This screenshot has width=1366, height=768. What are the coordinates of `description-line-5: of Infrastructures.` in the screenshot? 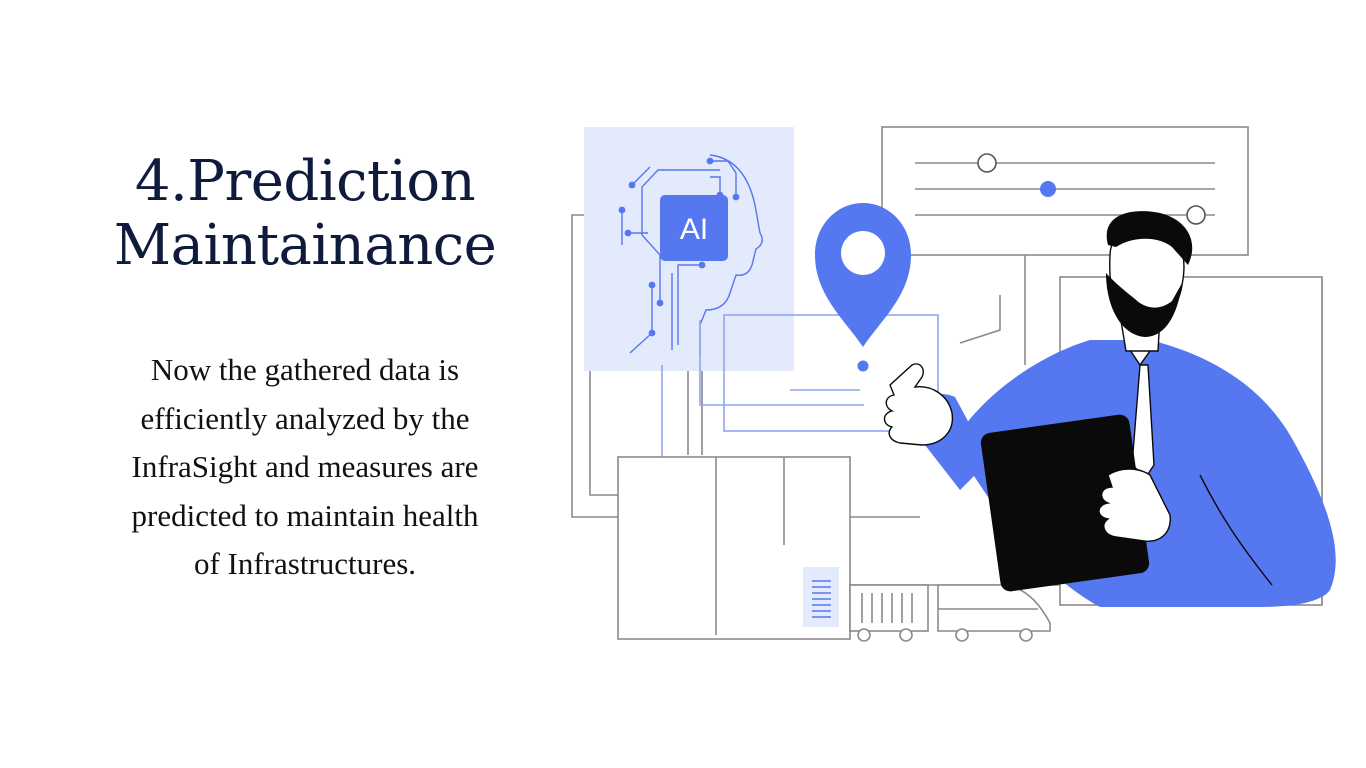 It's located at (305, 563).